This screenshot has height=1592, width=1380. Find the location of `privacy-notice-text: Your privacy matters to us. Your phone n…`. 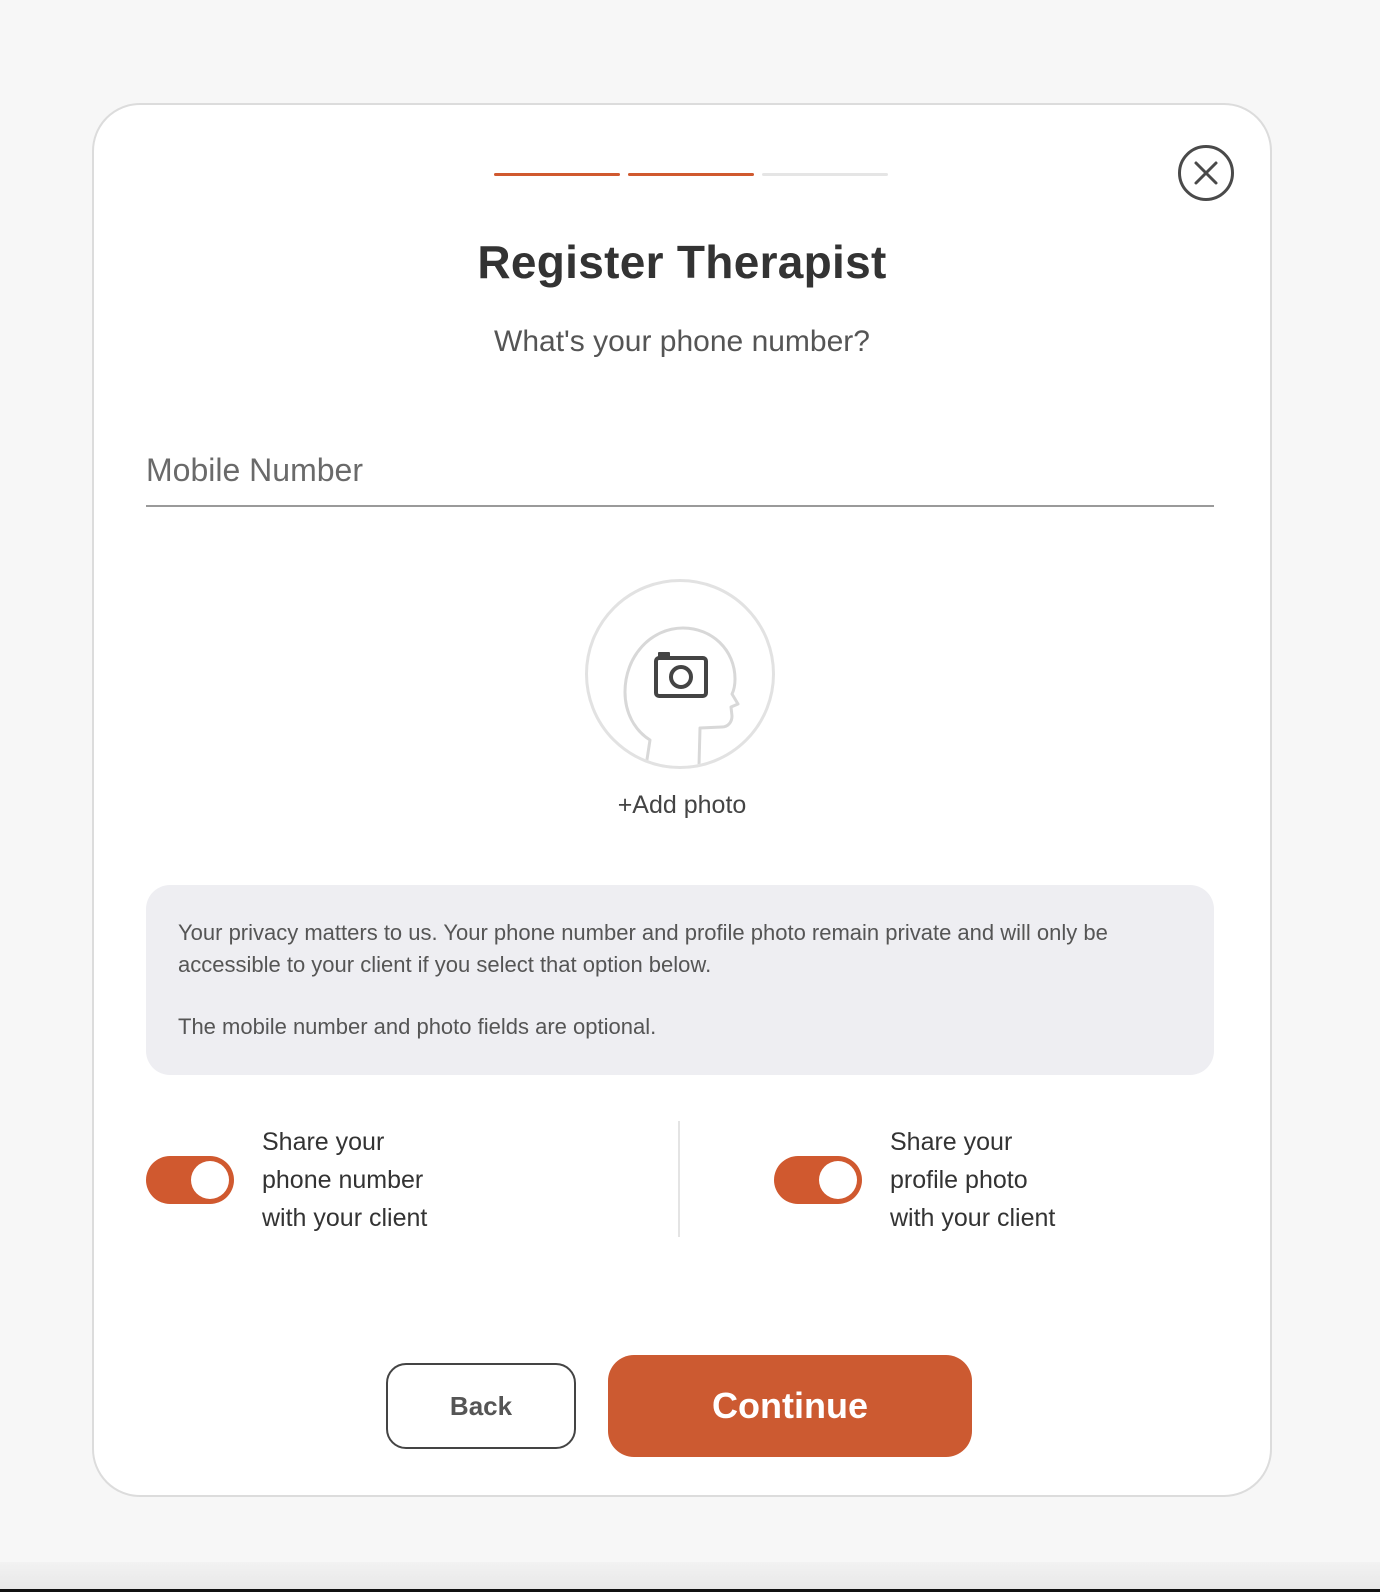

privacy-notice-text: Your privacy matters to us. Your phone n… is located at coordinates (643, 948).